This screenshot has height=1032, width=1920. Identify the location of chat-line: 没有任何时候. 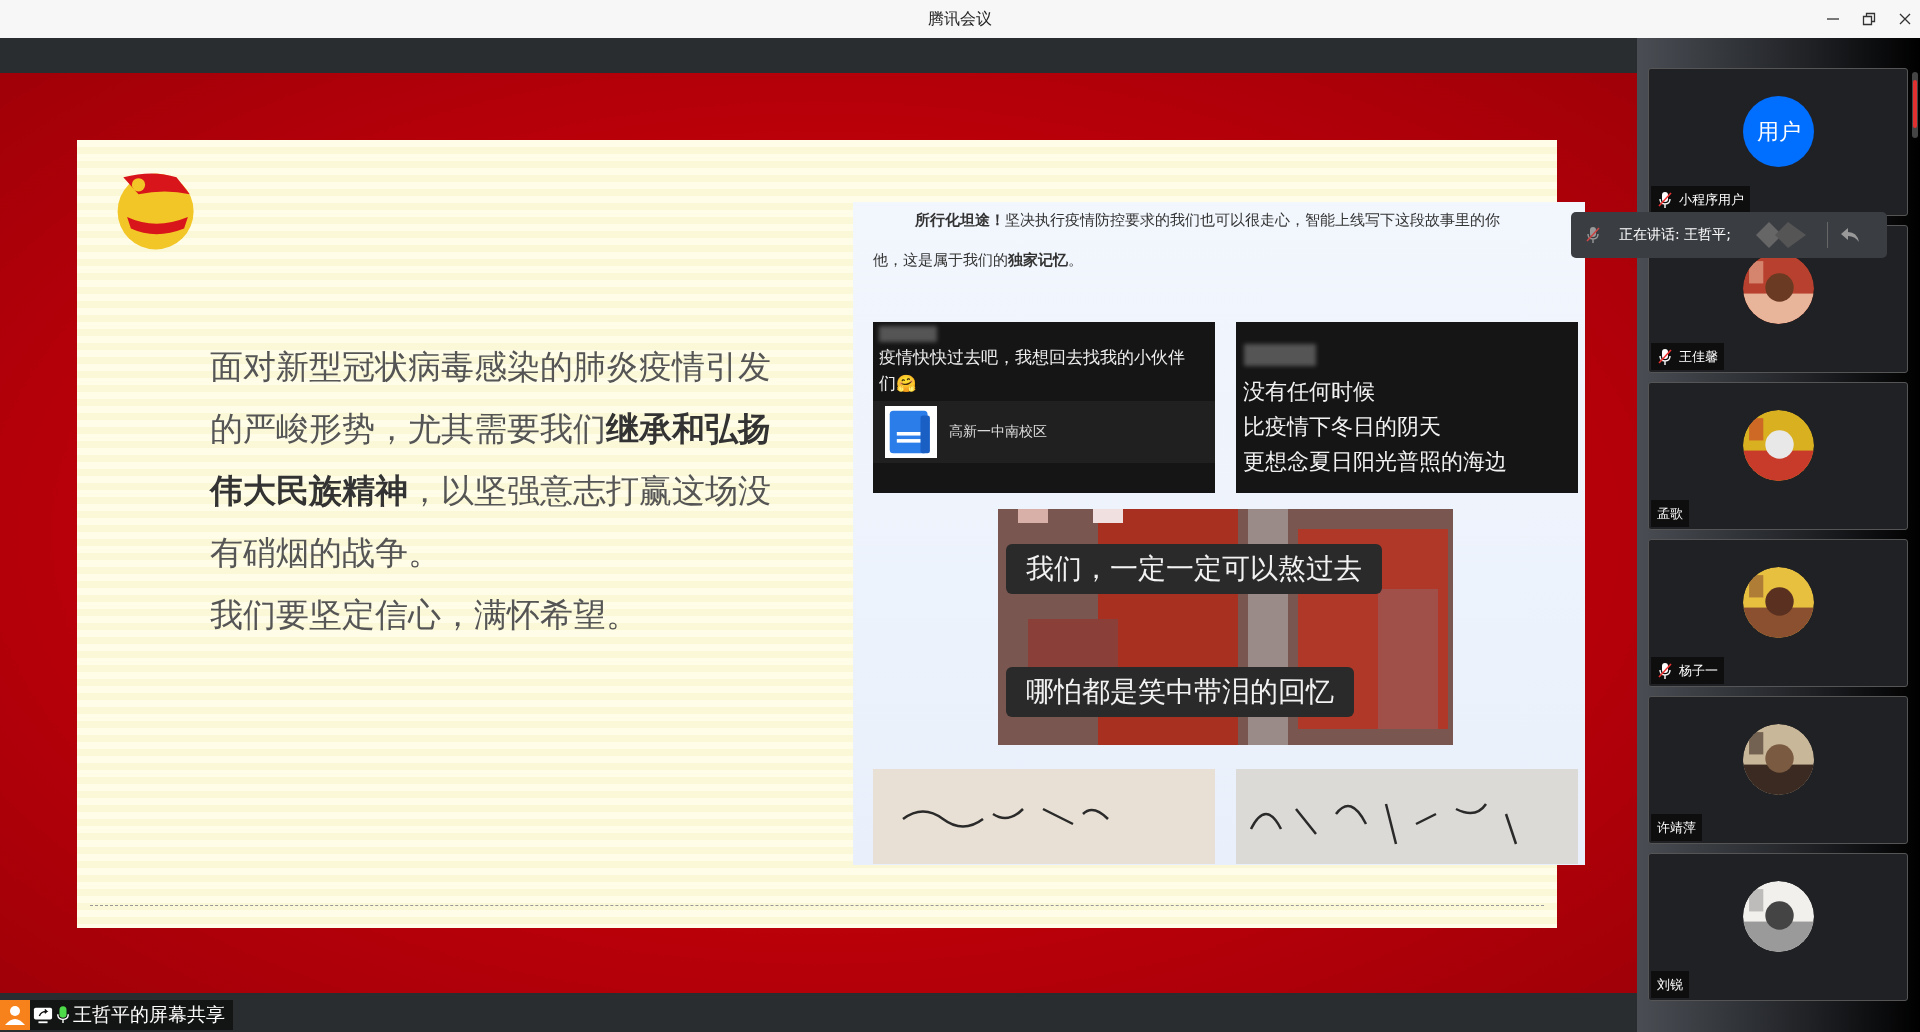
(1309, 392).